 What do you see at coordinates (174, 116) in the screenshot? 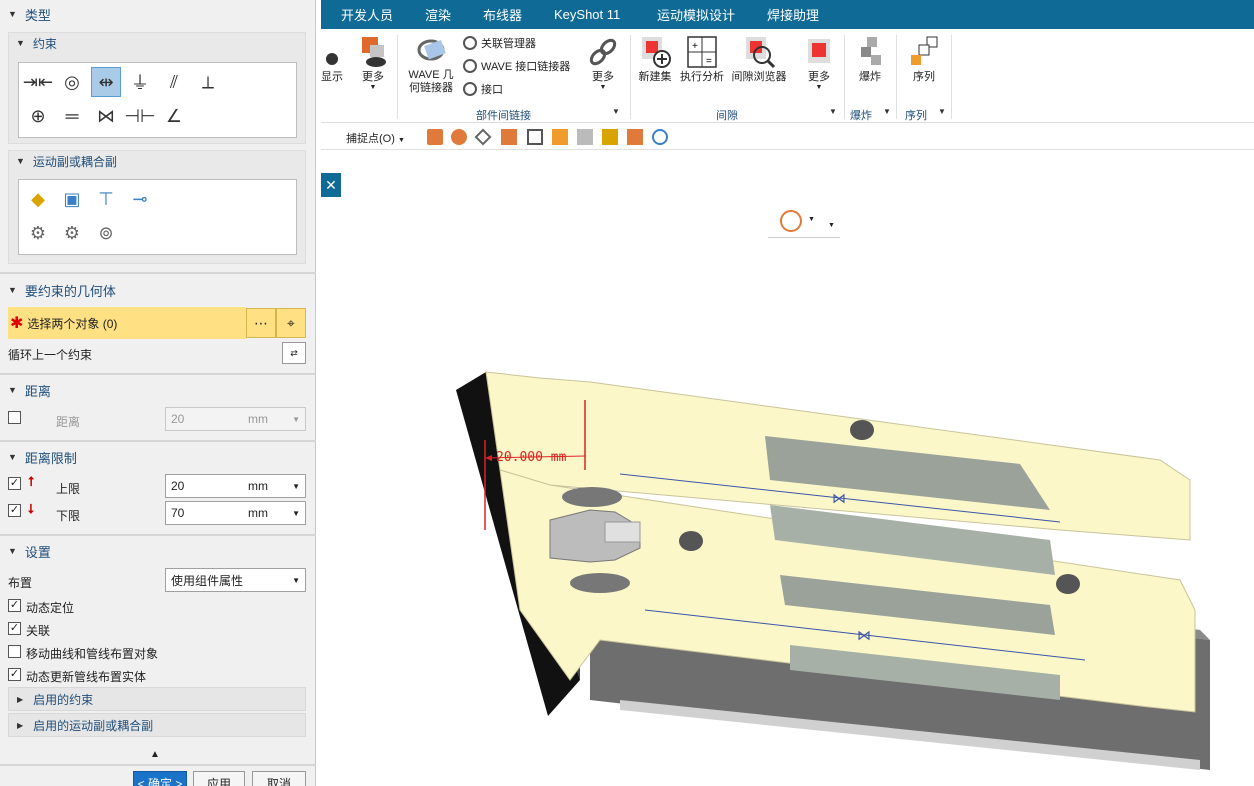
I see `angle-icon: ∠` at bounding box center [174, 116].